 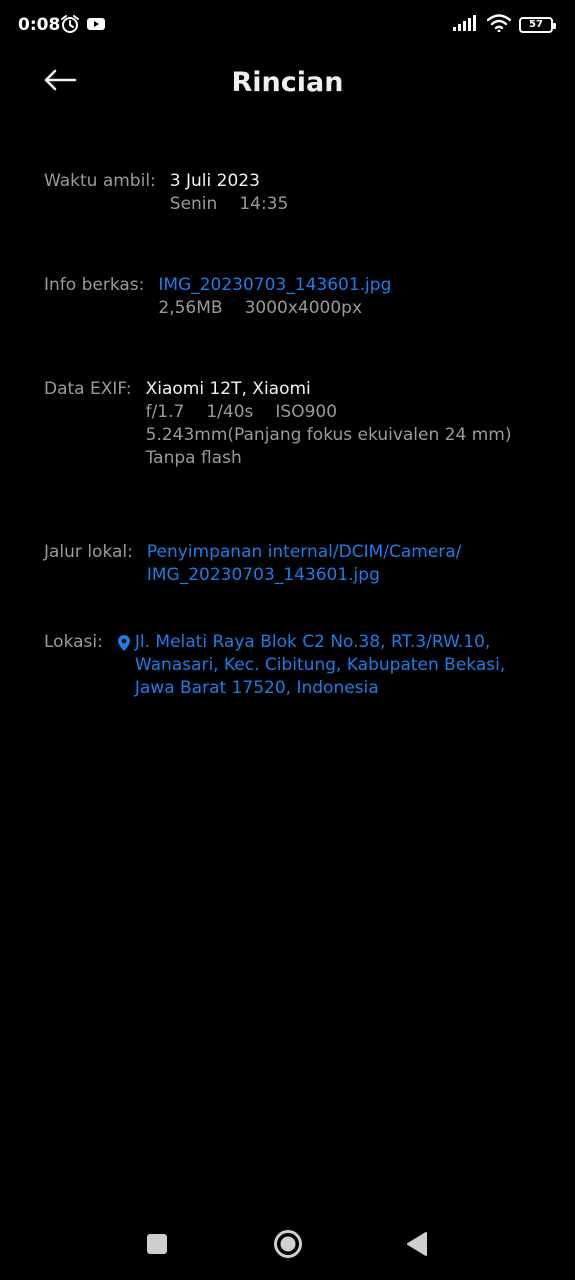 What do you see at coordinates (228, 389) in the screenshot?
I see `exif-device: Xiaomi 12T, Xiaomi` at bounding box center [228, 389].